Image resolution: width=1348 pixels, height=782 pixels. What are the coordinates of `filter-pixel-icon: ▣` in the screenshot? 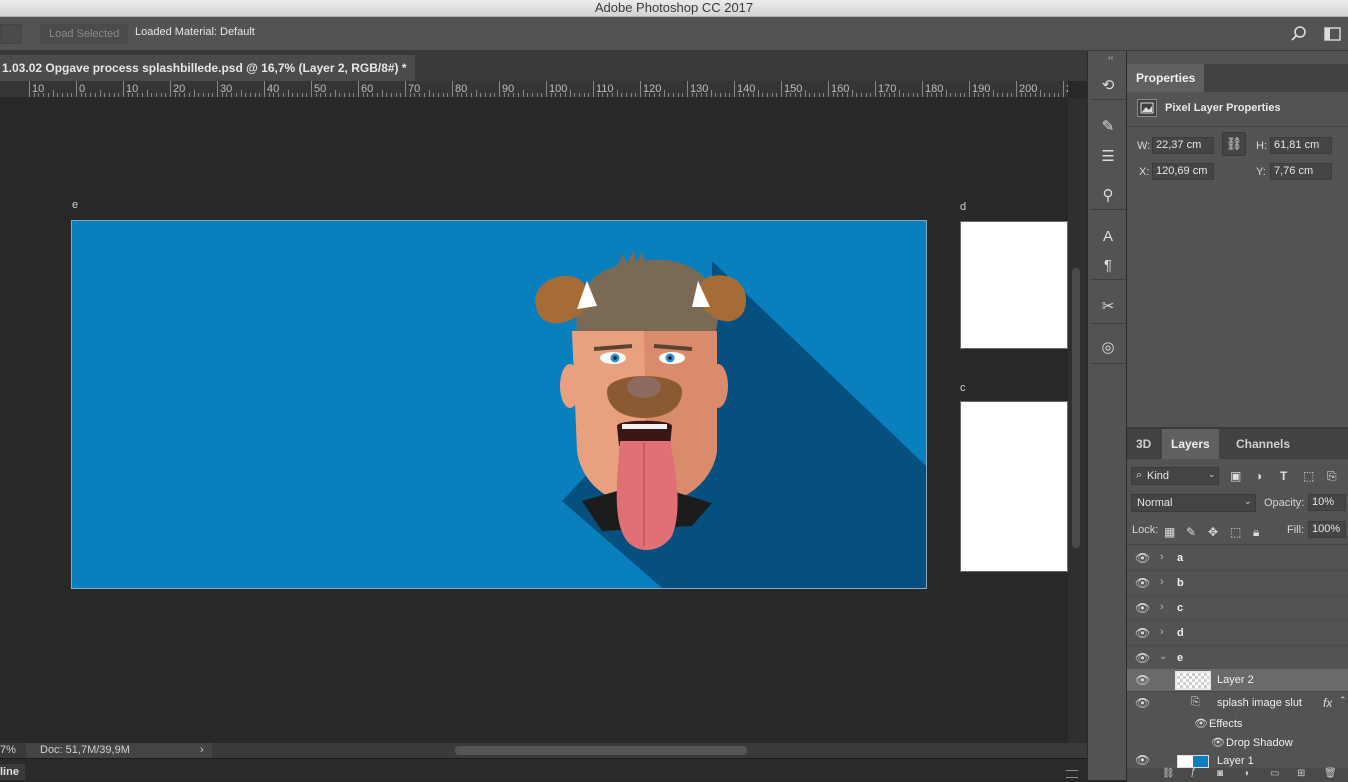 It's located at (1235, 476).